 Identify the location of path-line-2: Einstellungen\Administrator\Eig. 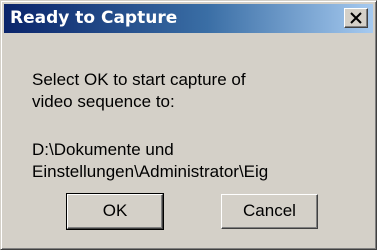
(150, 171).